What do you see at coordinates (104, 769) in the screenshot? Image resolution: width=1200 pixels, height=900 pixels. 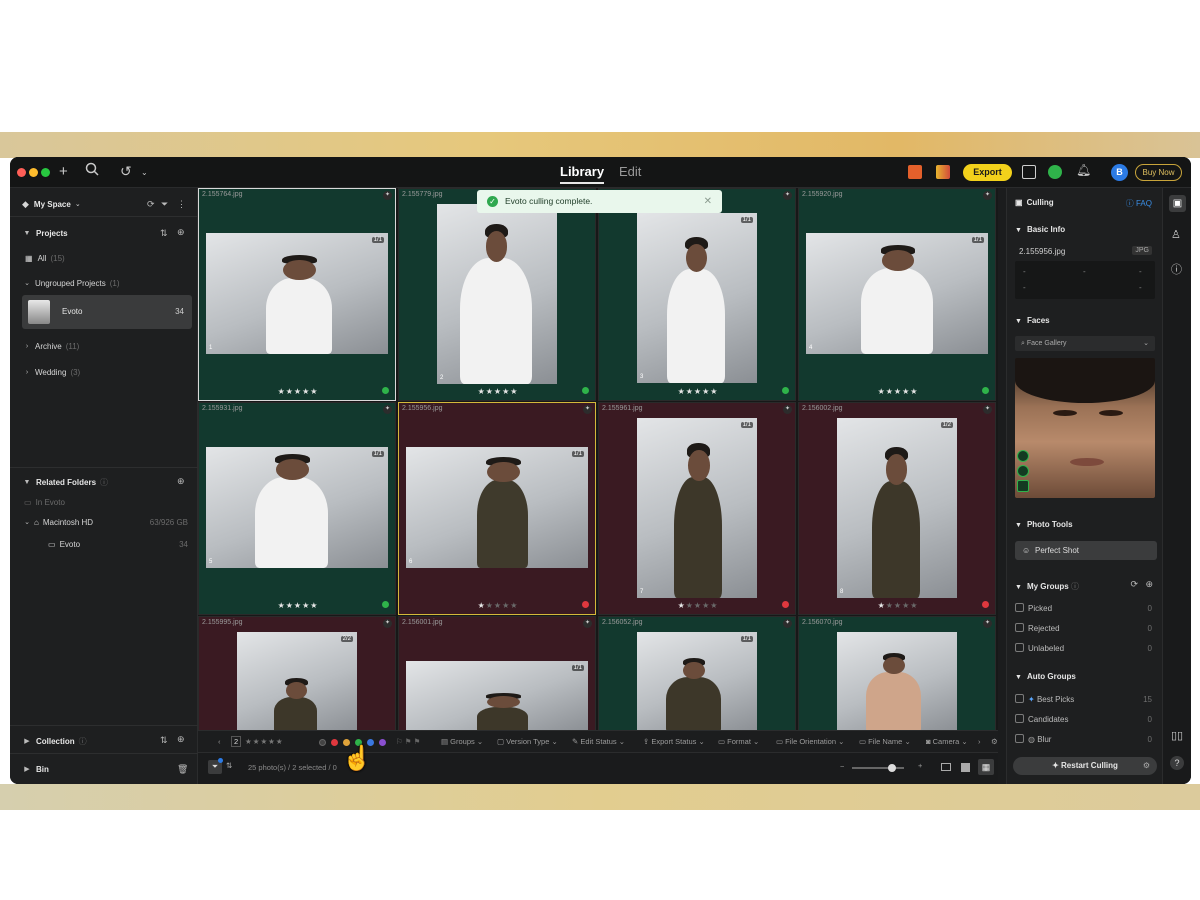 I see `bin-header: ▶ Bin` at bounding box center [104, 769].